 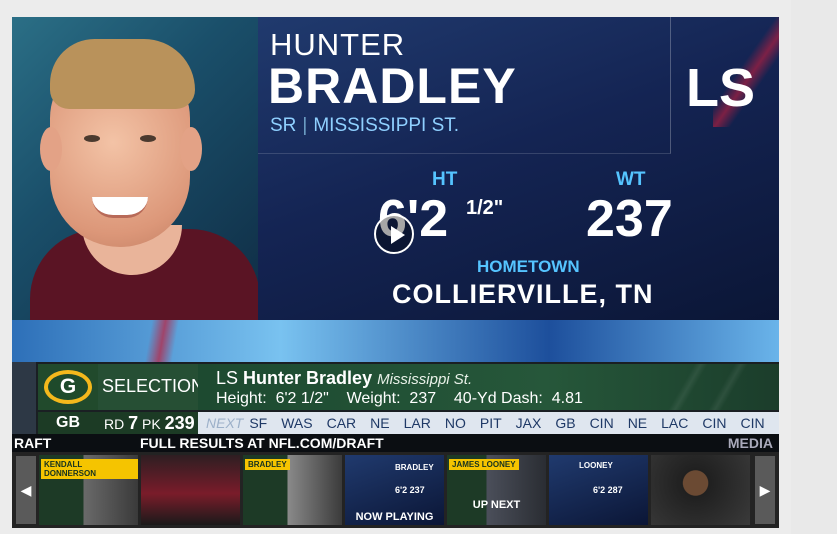 I want to click on thumb-label-now-playing: NOW PLAYING, so click(x=394, y=517).